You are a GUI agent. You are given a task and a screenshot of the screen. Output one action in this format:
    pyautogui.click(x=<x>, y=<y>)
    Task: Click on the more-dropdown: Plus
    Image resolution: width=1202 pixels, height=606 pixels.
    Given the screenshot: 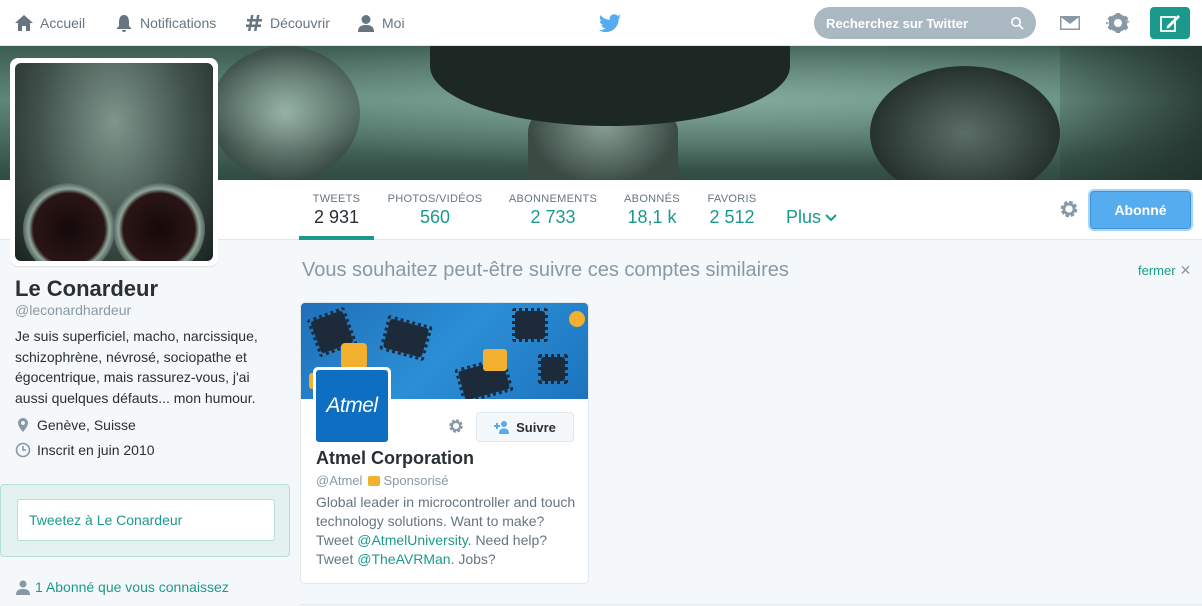 What is the action you would take?
    pyautogui.click(x=811, y=217)
    